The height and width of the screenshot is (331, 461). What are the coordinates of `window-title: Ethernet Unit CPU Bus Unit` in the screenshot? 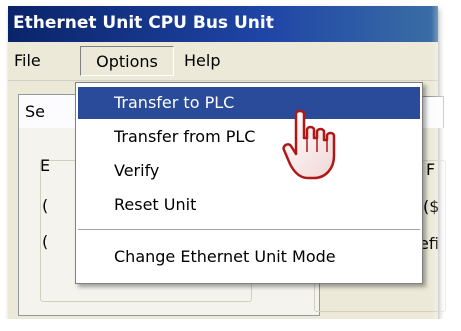 It's located at (143, 23).